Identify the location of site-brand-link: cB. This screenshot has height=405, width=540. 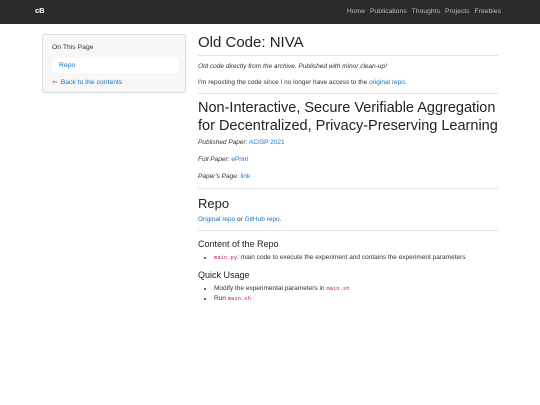
(40, 11).